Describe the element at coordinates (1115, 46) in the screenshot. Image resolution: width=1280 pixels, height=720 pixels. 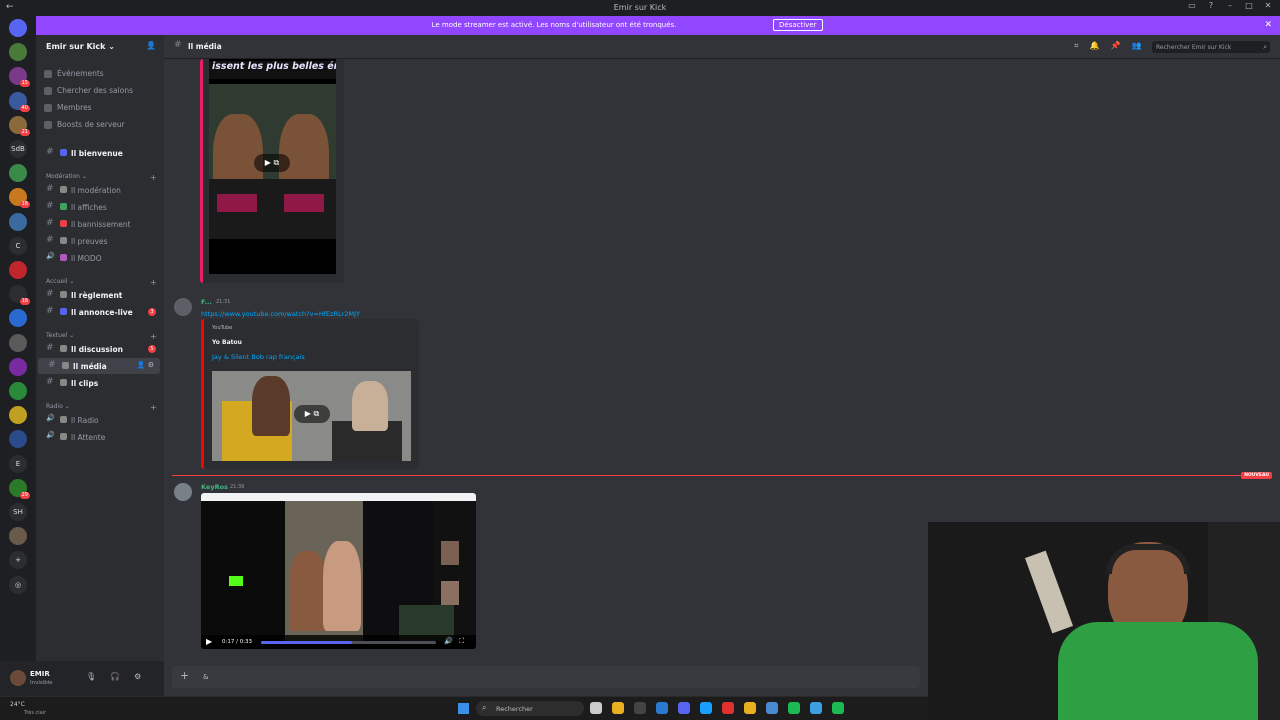
I see `pinned-icon: 📌` at that location.